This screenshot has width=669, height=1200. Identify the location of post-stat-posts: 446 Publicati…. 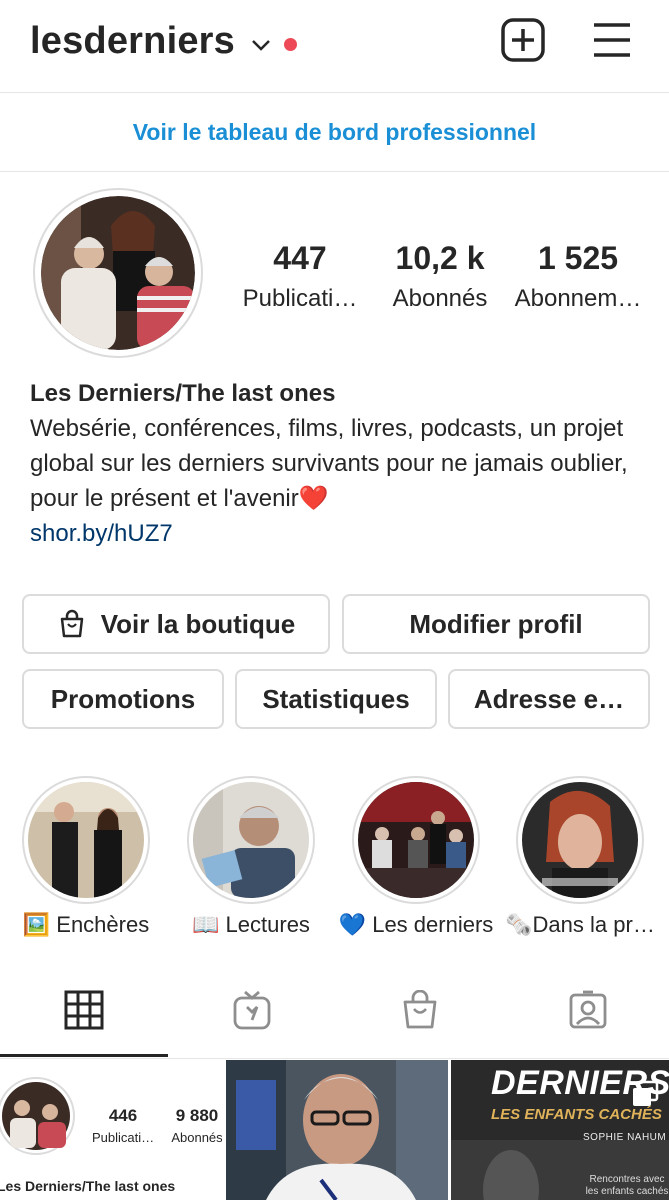
(123, 1125).